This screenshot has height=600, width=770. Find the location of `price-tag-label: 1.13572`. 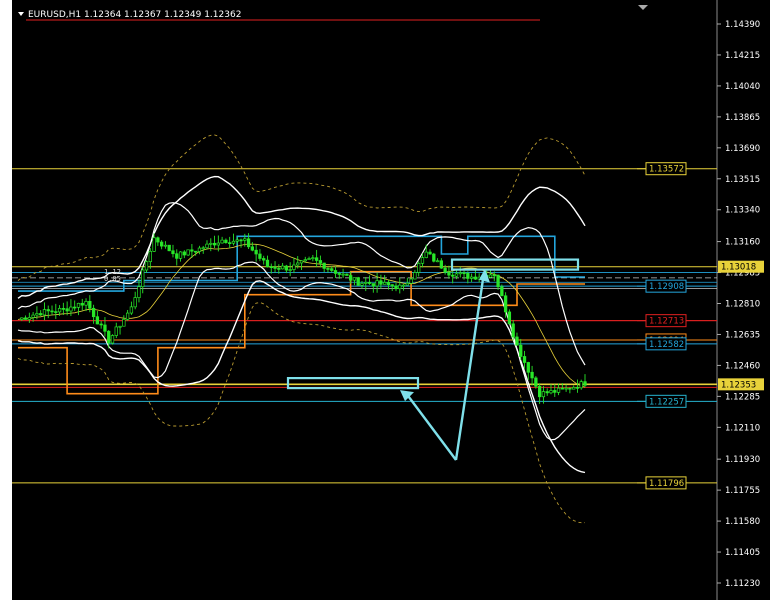

price-tag-label: 1.13572 is located at coordinates (666, 170).